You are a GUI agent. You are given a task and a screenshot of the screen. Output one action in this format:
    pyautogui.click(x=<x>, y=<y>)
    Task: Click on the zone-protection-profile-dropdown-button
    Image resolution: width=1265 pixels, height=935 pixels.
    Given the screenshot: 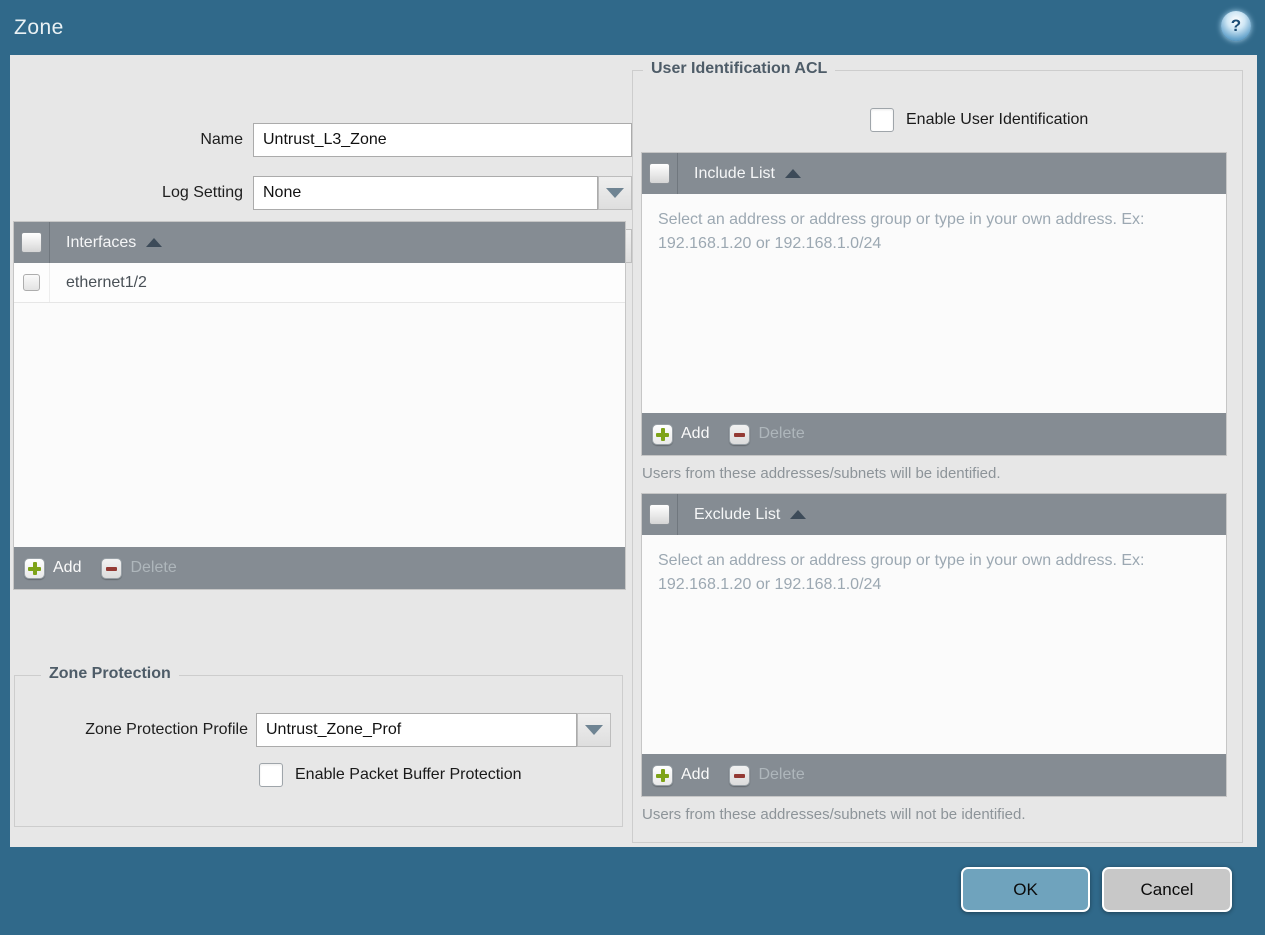 What is the action you would take?
    pyautogui.click(x=594, y=730)
    